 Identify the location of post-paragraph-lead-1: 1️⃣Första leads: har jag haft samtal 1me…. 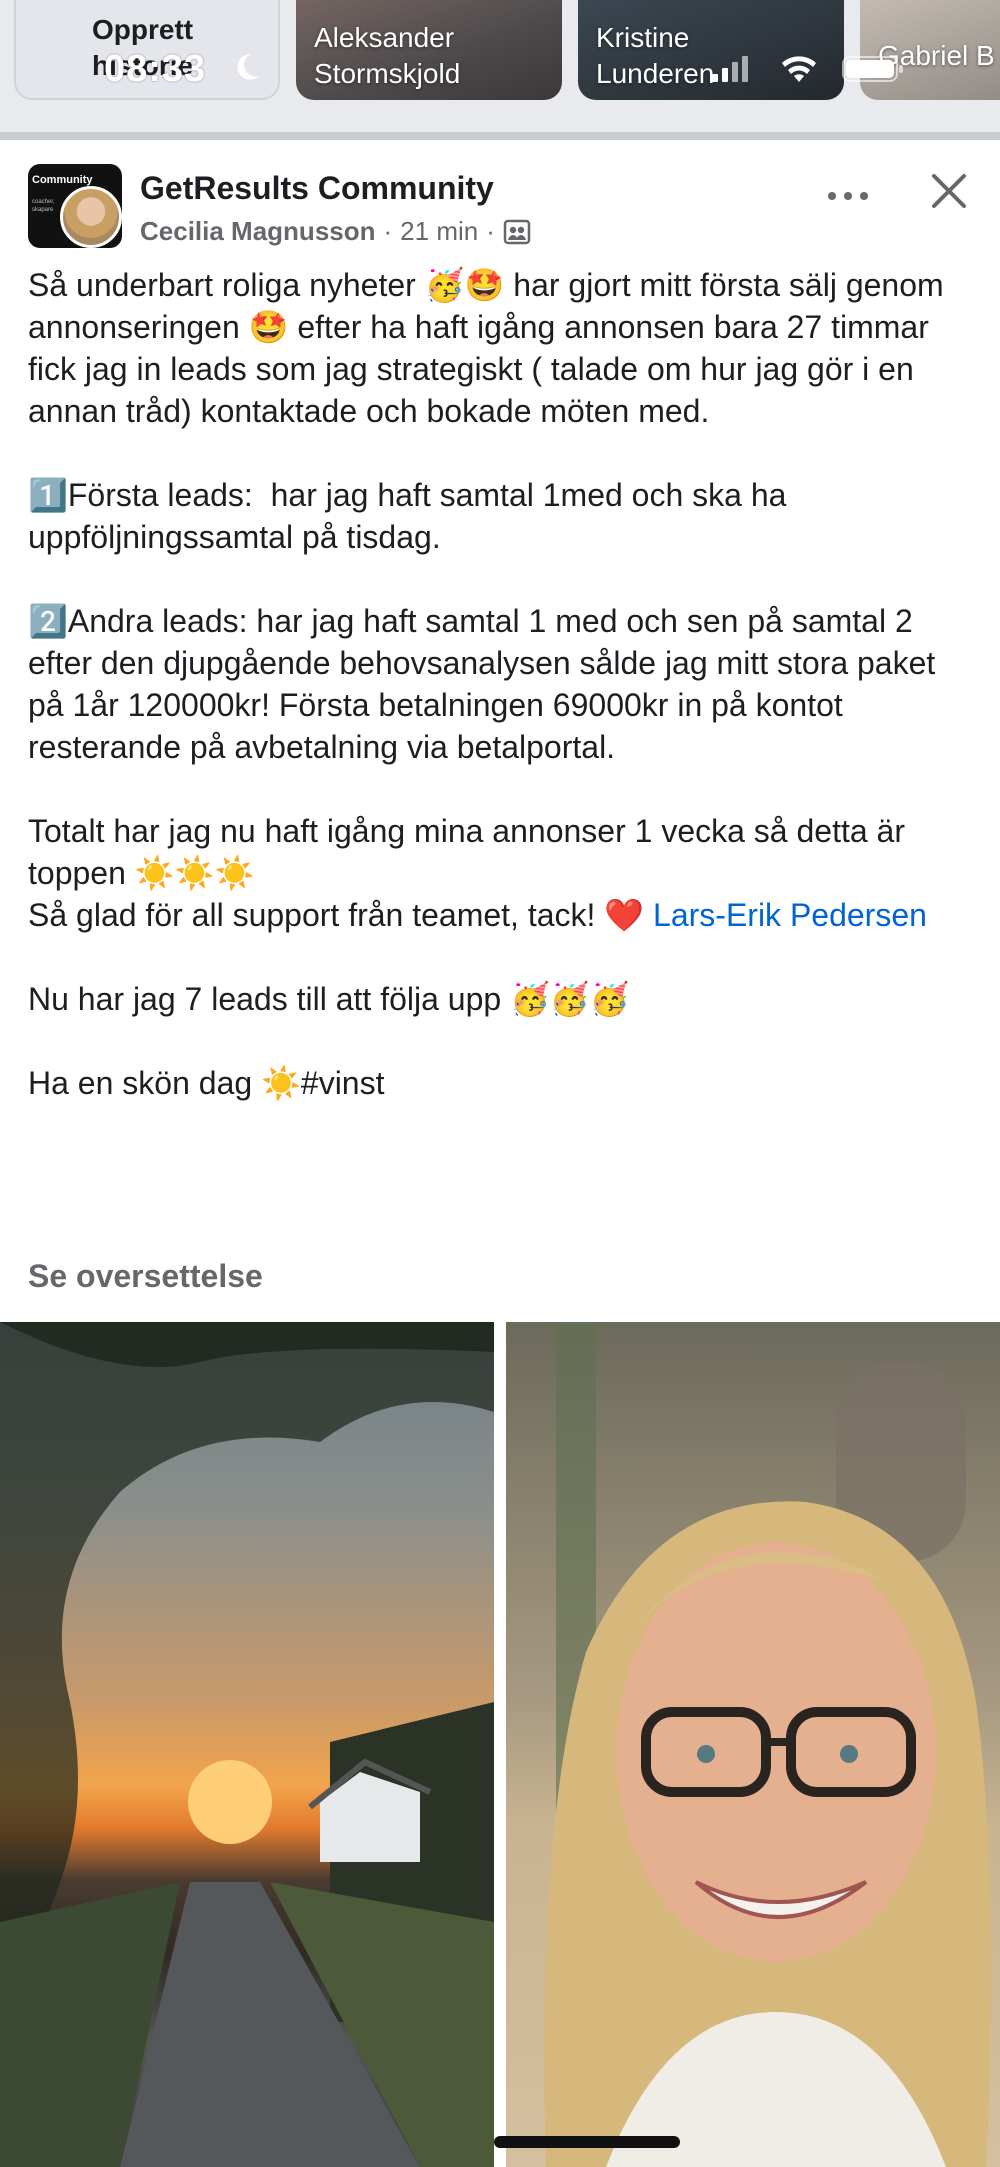
(412, 516).